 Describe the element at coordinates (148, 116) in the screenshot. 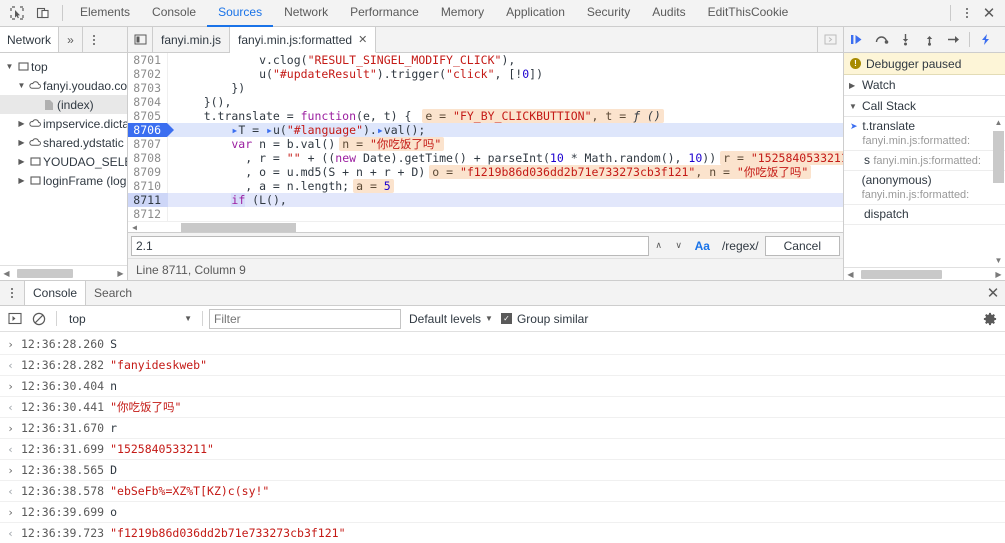

I see `line-number: 8705` at that location.